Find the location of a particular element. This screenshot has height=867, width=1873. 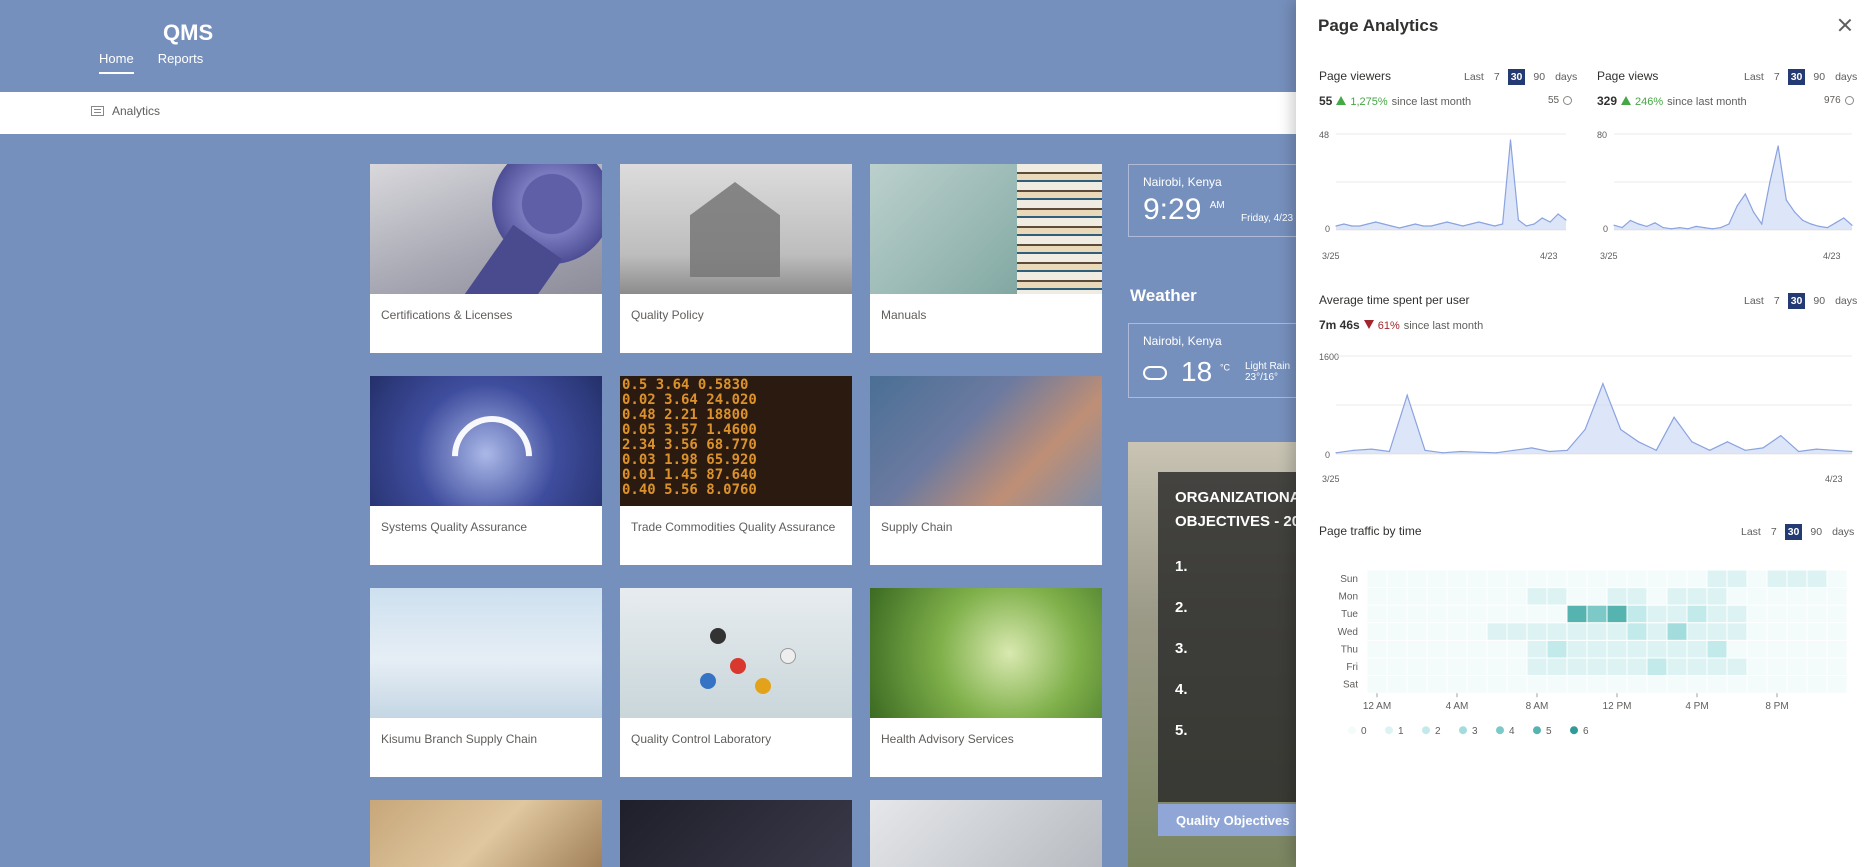

legend-label: 3 is located at coordinates (1475, 731).